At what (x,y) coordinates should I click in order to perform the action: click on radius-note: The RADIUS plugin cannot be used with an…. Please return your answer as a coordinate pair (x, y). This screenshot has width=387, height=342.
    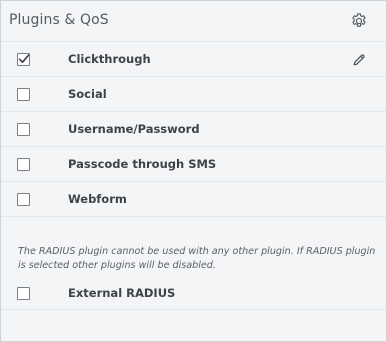
    Looking at the image, I should click on (197, 258).